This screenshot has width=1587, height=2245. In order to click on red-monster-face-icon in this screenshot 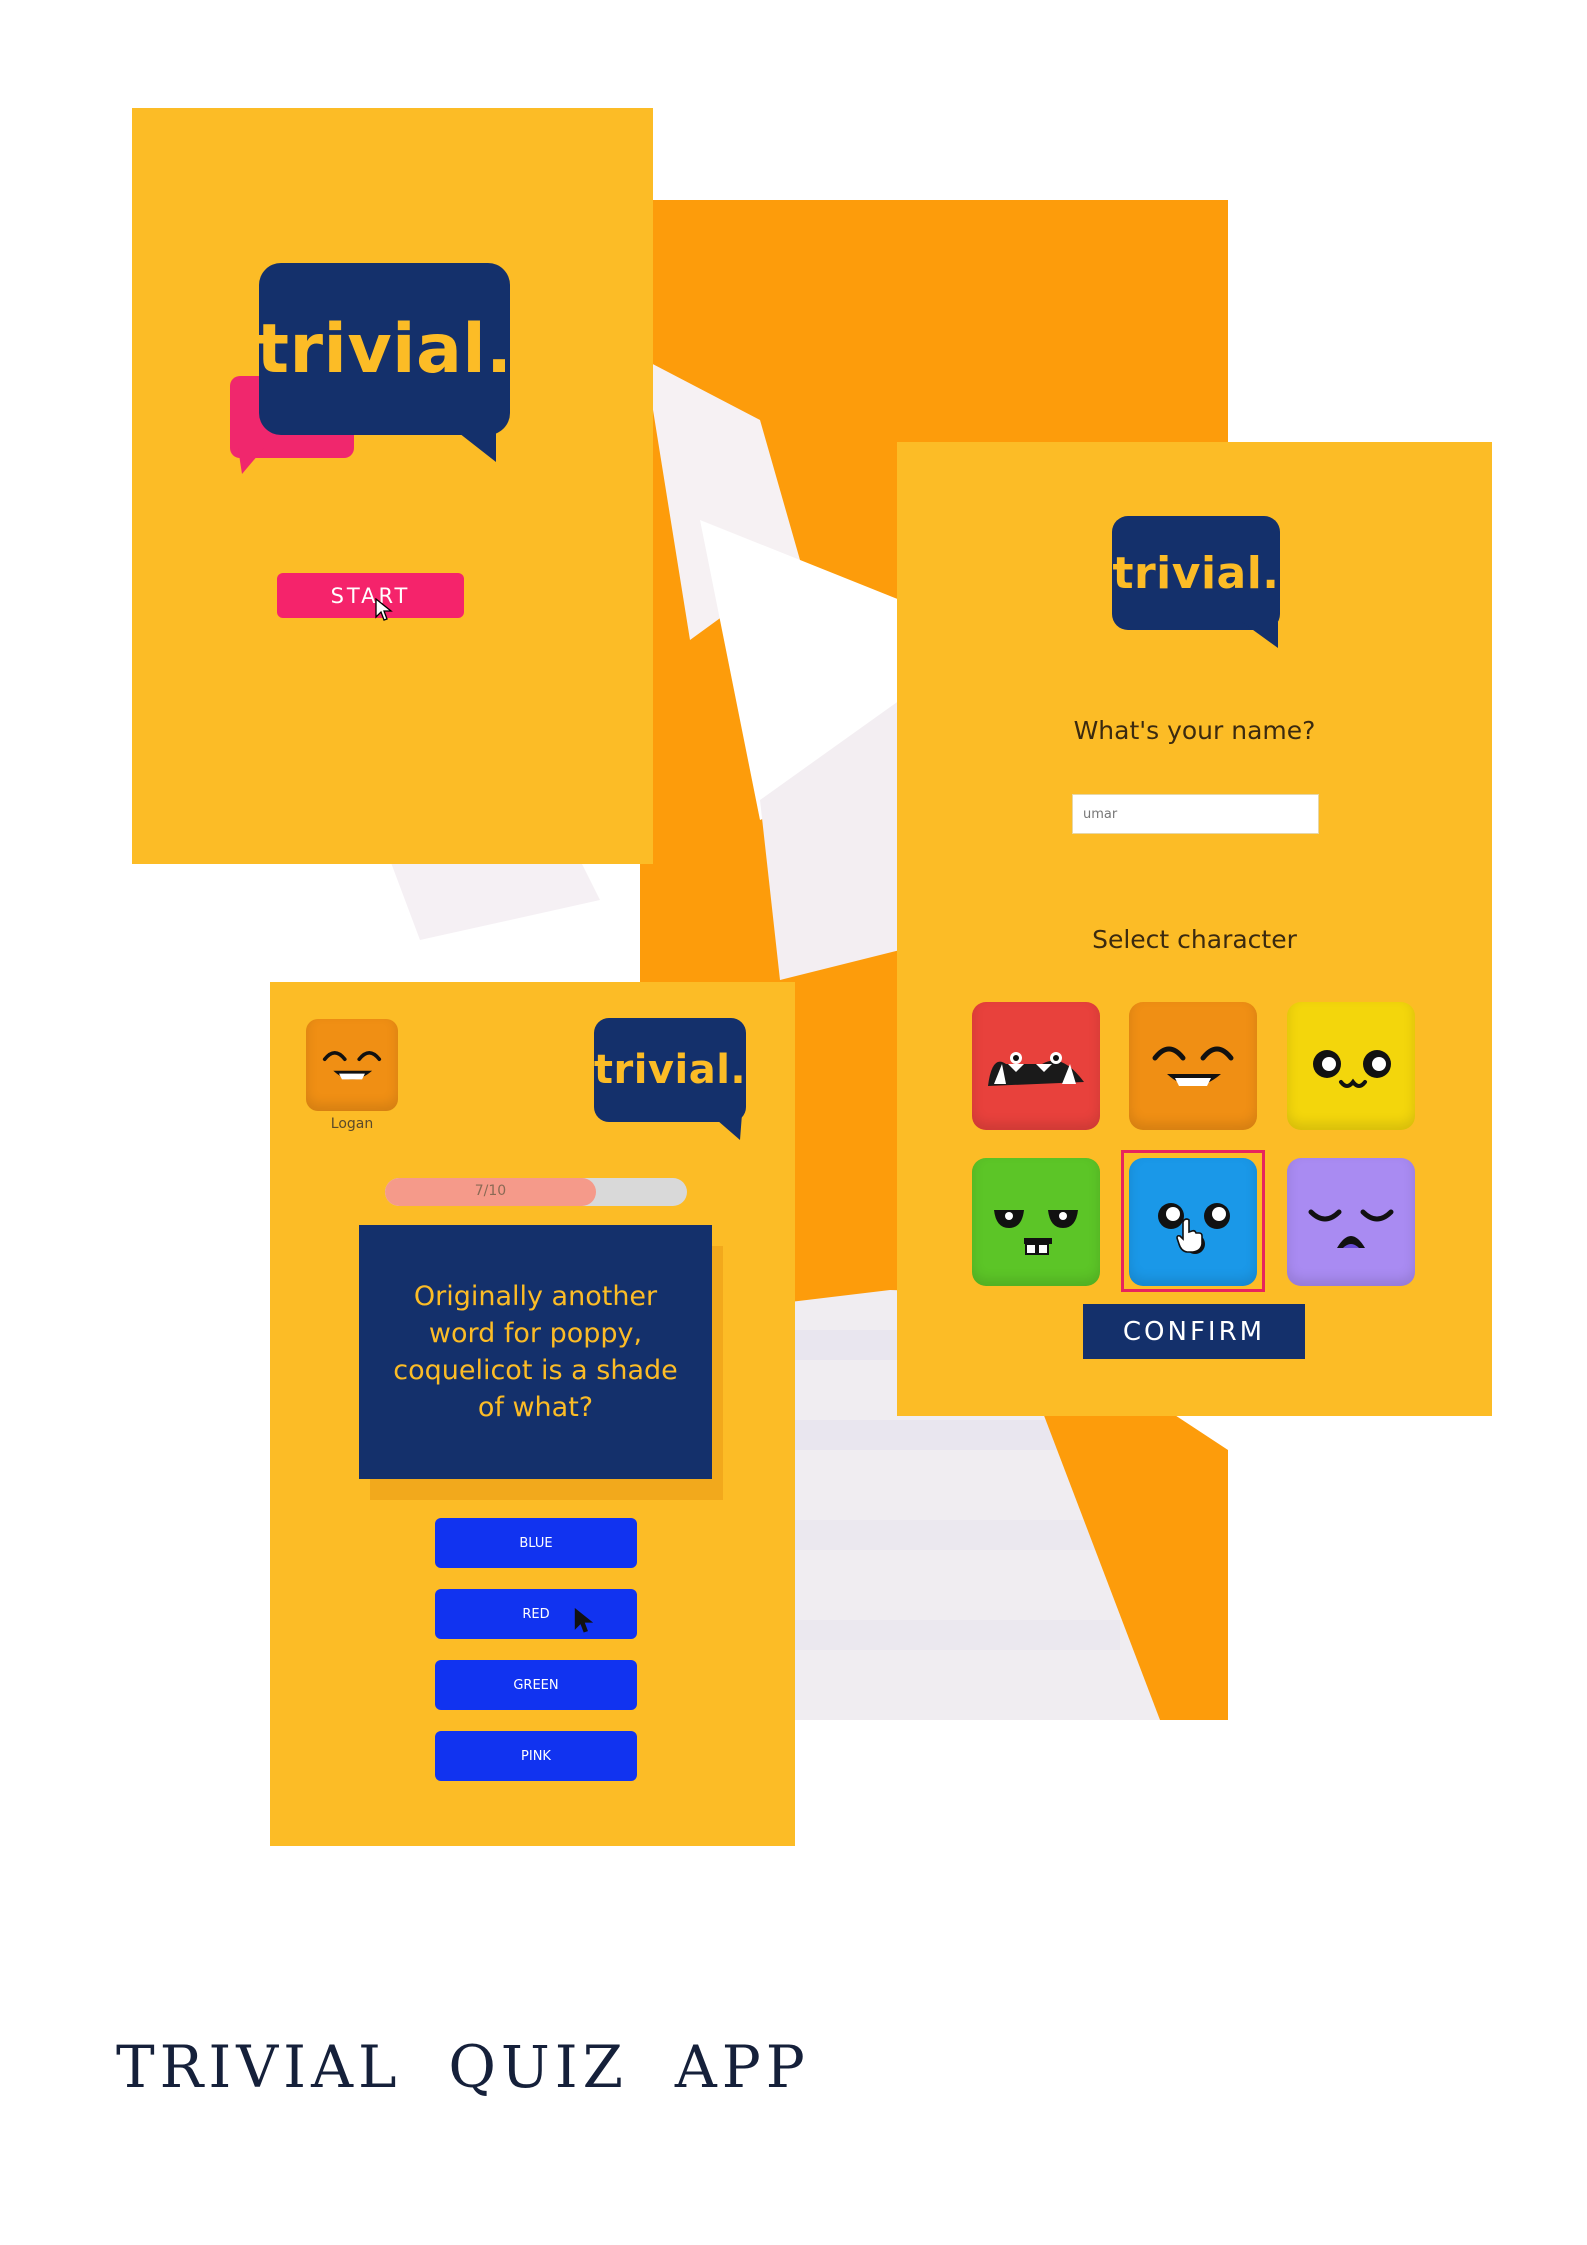, I will do `click(1036, 1069)`.